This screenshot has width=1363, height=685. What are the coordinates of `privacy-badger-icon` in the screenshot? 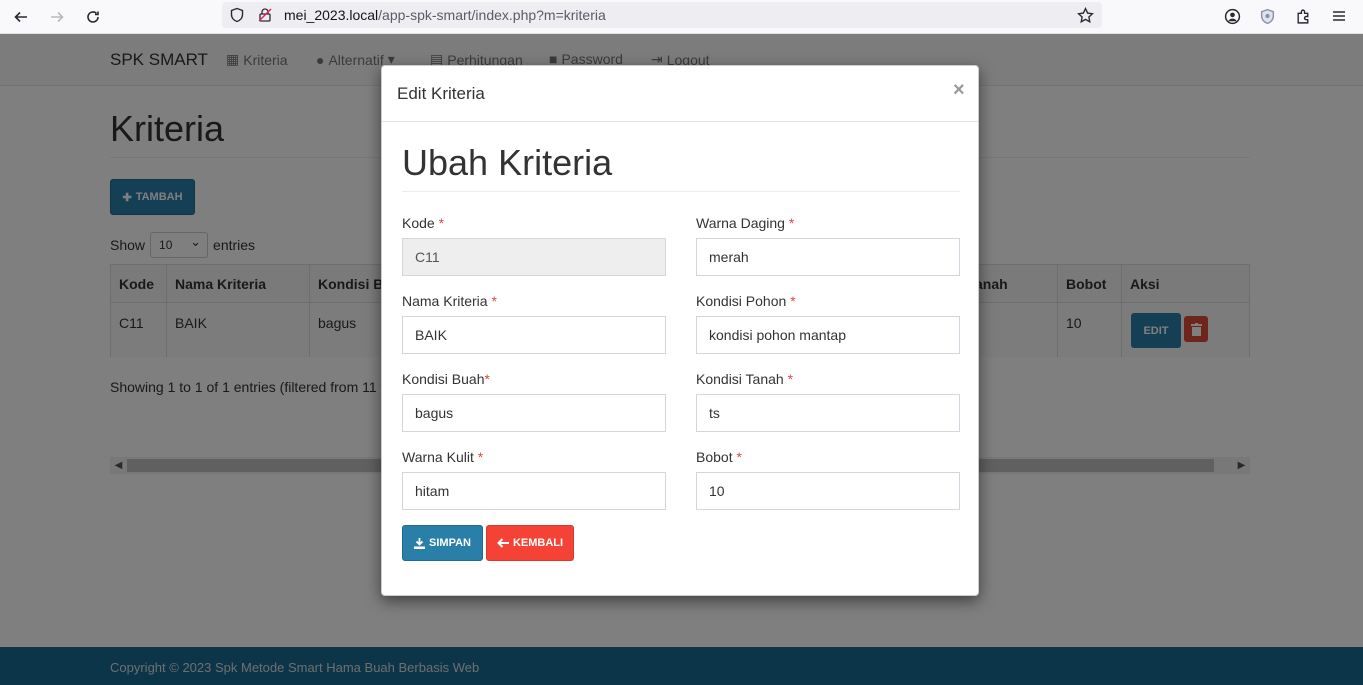 It's located at (1267, 16).